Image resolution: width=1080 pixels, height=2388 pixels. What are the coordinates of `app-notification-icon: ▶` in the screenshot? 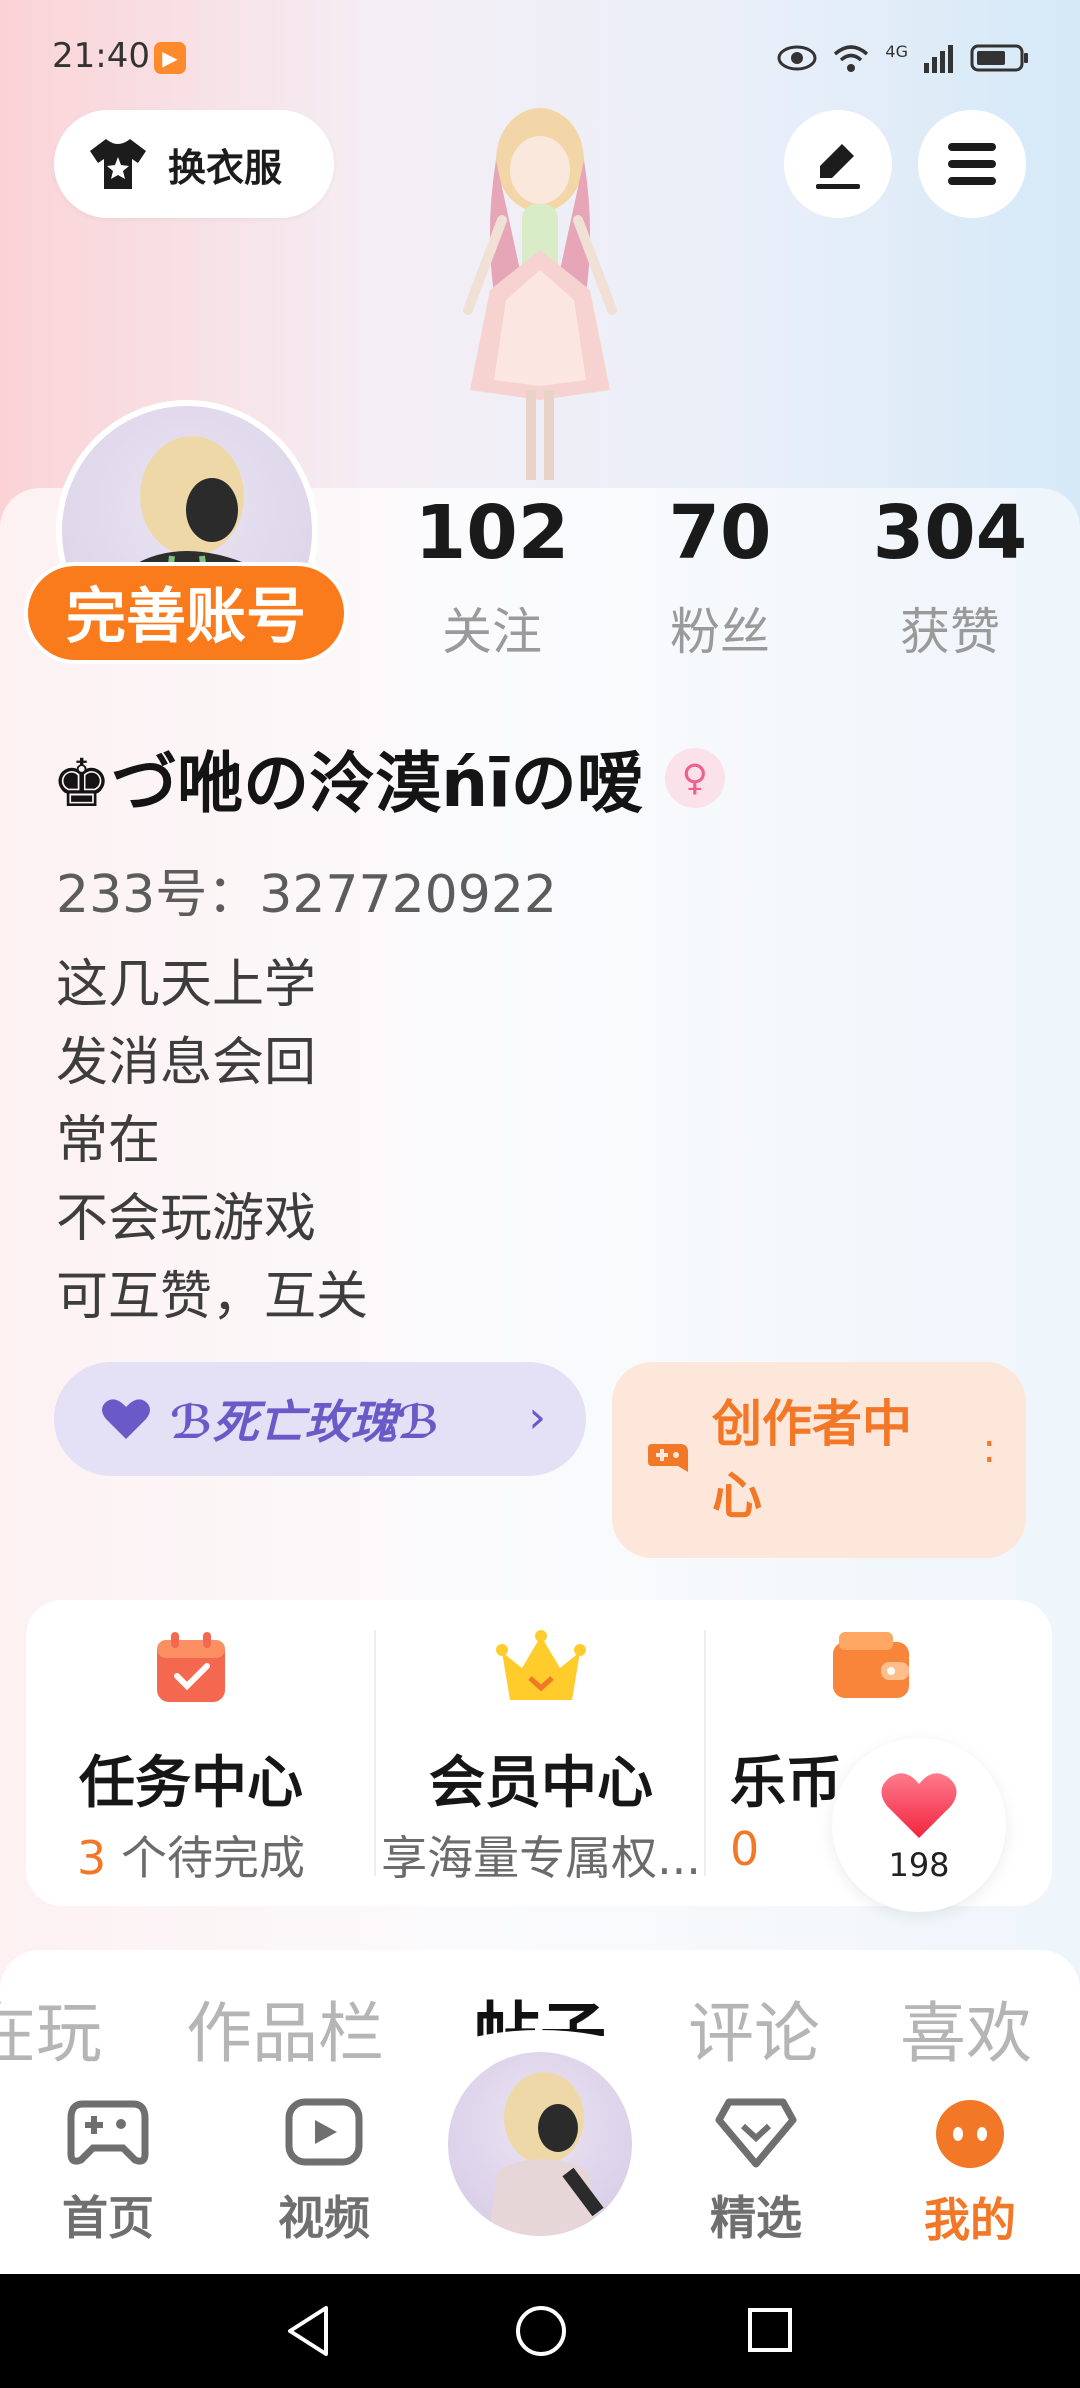 It's located at (170, 58).